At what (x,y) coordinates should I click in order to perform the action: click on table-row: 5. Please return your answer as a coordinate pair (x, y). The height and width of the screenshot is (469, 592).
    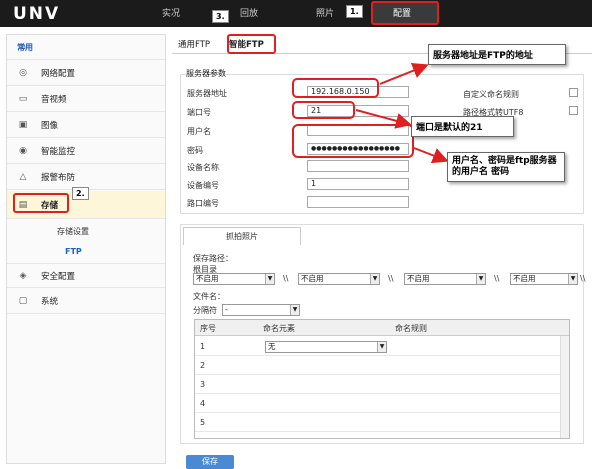
    Looking at the image, I should click on (378, 423).